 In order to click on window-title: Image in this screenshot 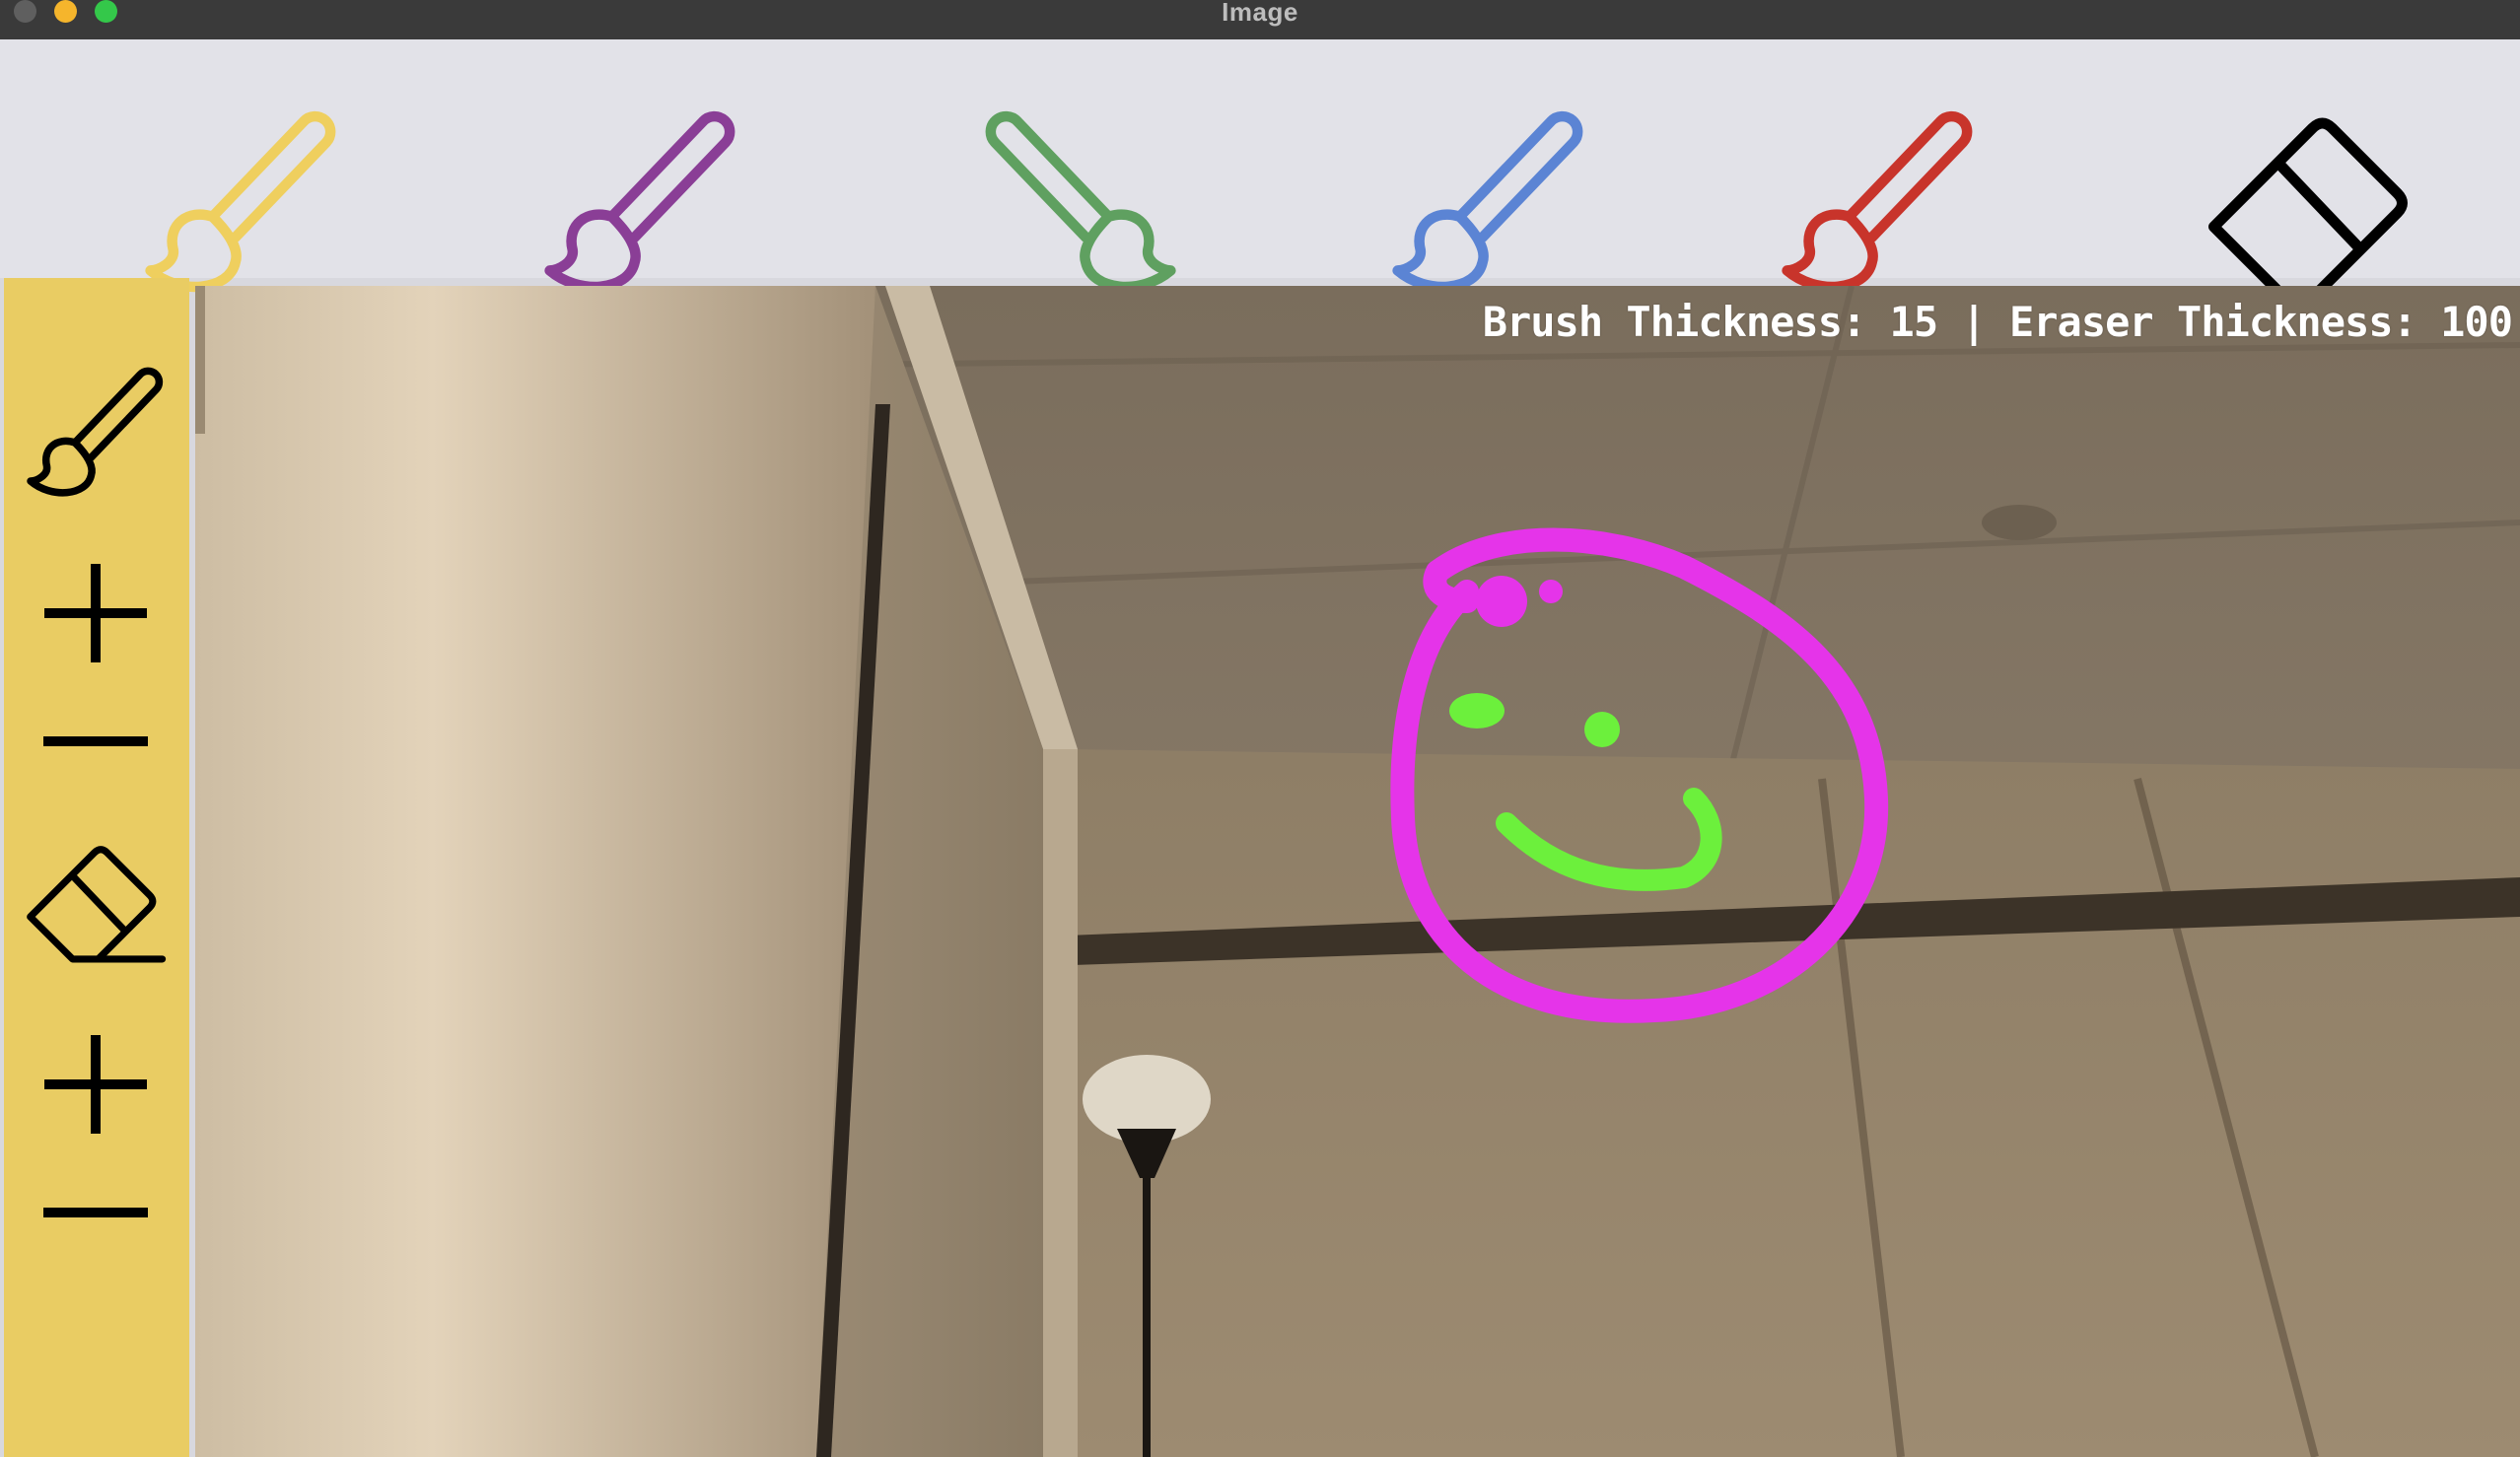, I will do `click(1260, 13)`.